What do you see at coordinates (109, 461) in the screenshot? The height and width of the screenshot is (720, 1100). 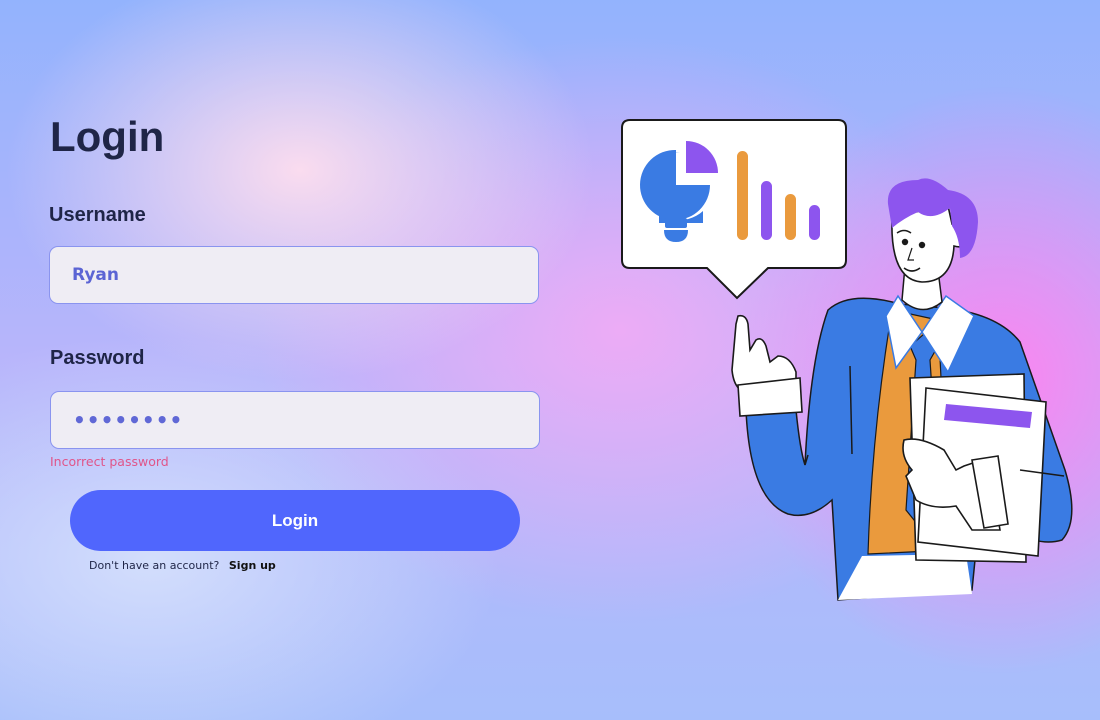 I see `password-error-message: Incorrect password` at bounding box center [109, 461].